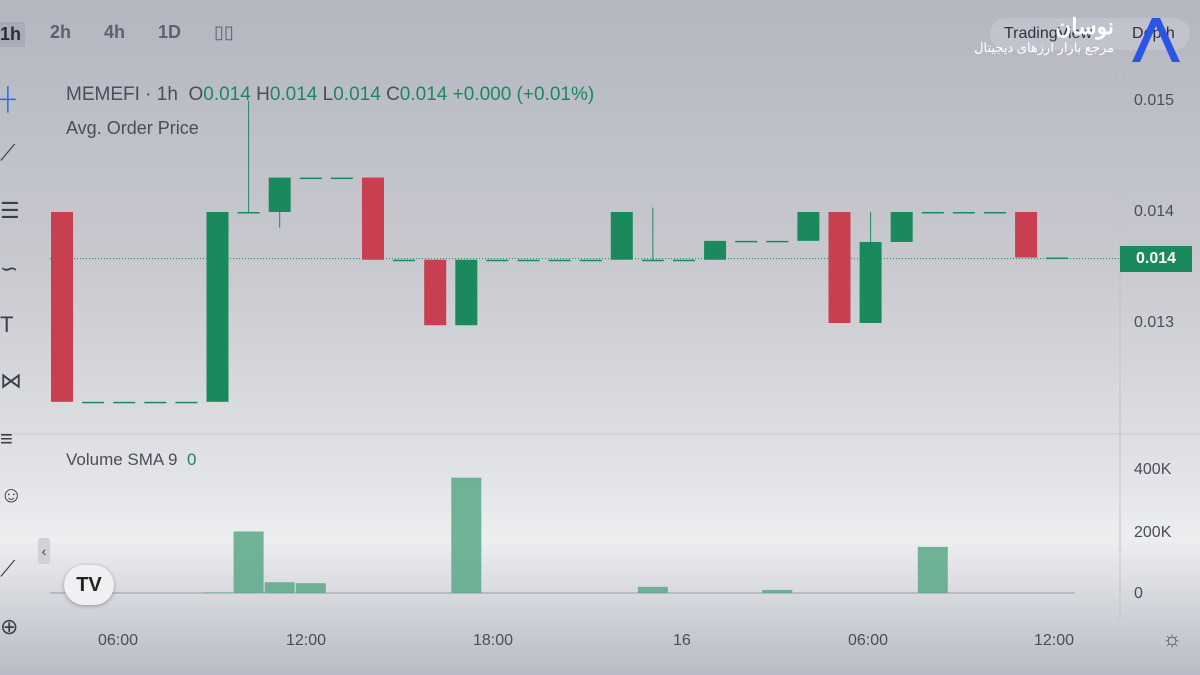 The height and width of the screenshot is (675, 1200). What do you see at coordinates (89, 585) in the screenshot?
I see `tradingview-logo: TV` at bounding box center [89, 585].